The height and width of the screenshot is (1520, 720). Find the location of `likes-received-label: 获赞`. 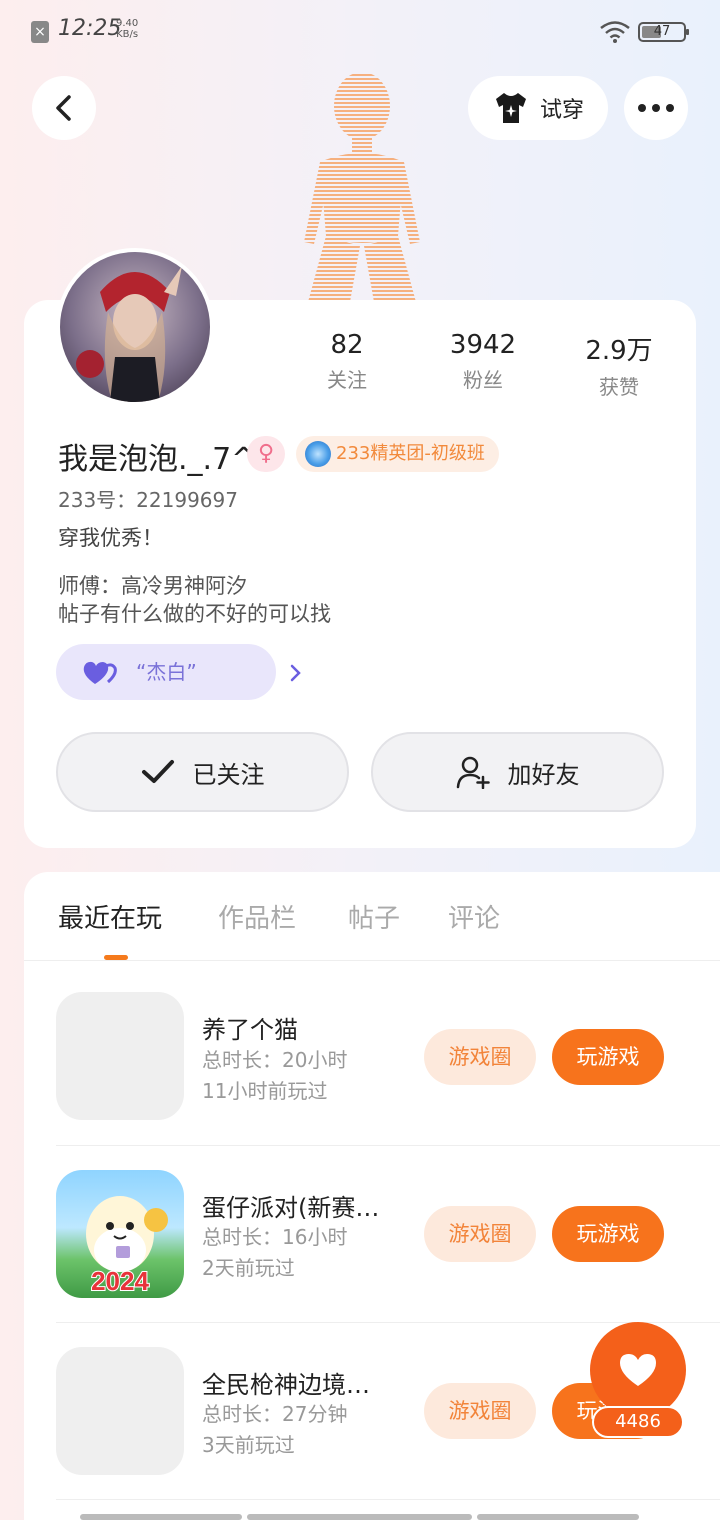

likes-received-label: 获赞 is located at coordinates (619, 387).